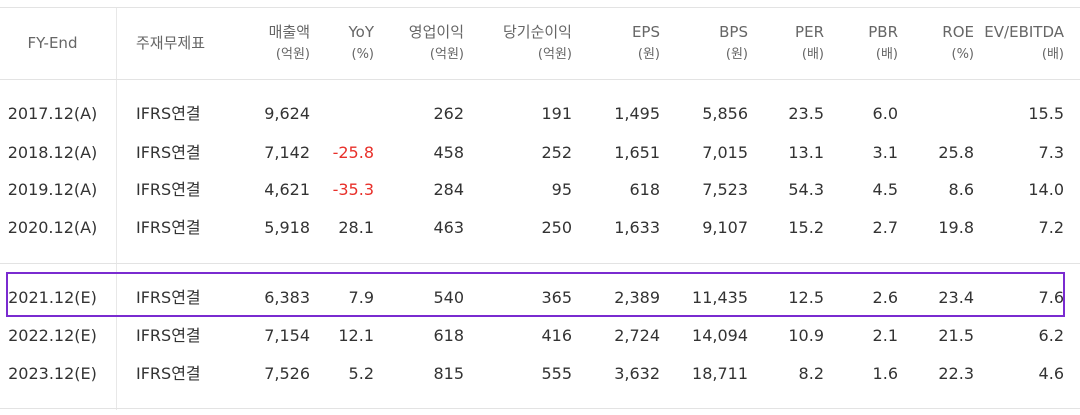  Describe the element at coordinates (885, 189) in the screenshot. I see `cell-pbr: 4.5` at that location.